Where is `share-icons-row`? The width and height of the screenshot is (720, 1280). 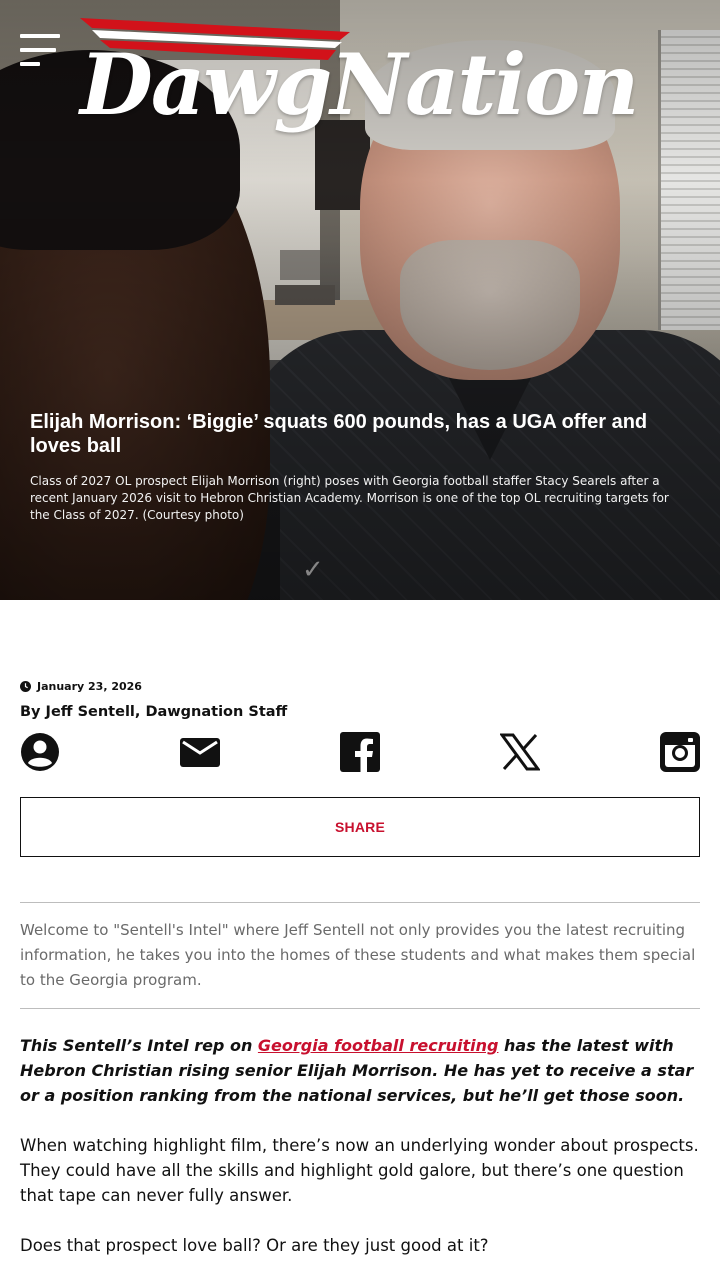
share-icons-row is located at coordinates (360, 753).